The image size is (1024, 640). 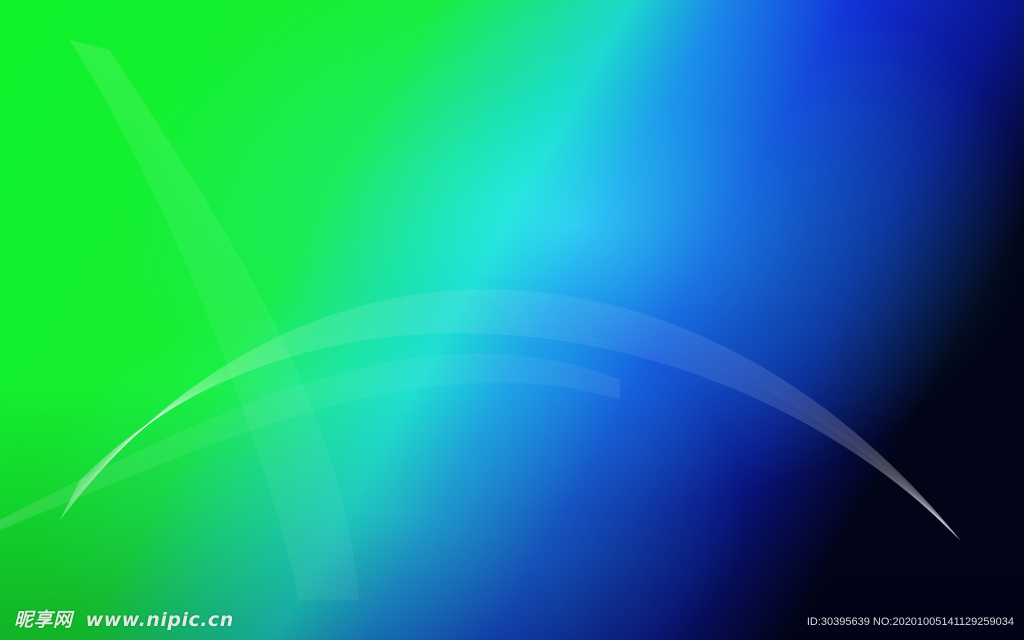 I want to click on site-logo-watermark: 昵享网 www.nipic.cn, so click(x=124, y=618).